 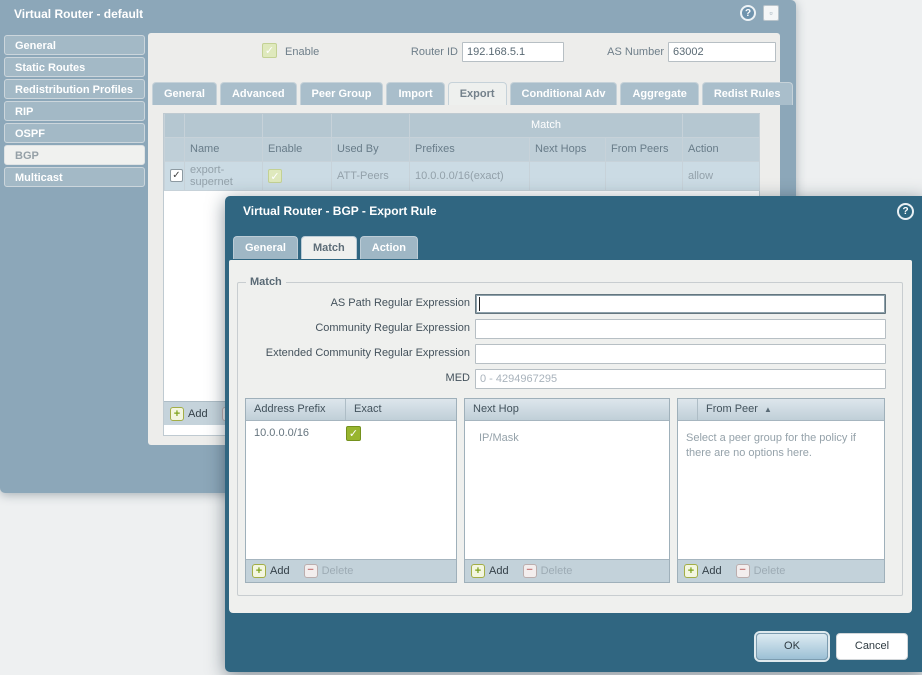 I want to click on cell-action: allow, so click(x=721, y=176).